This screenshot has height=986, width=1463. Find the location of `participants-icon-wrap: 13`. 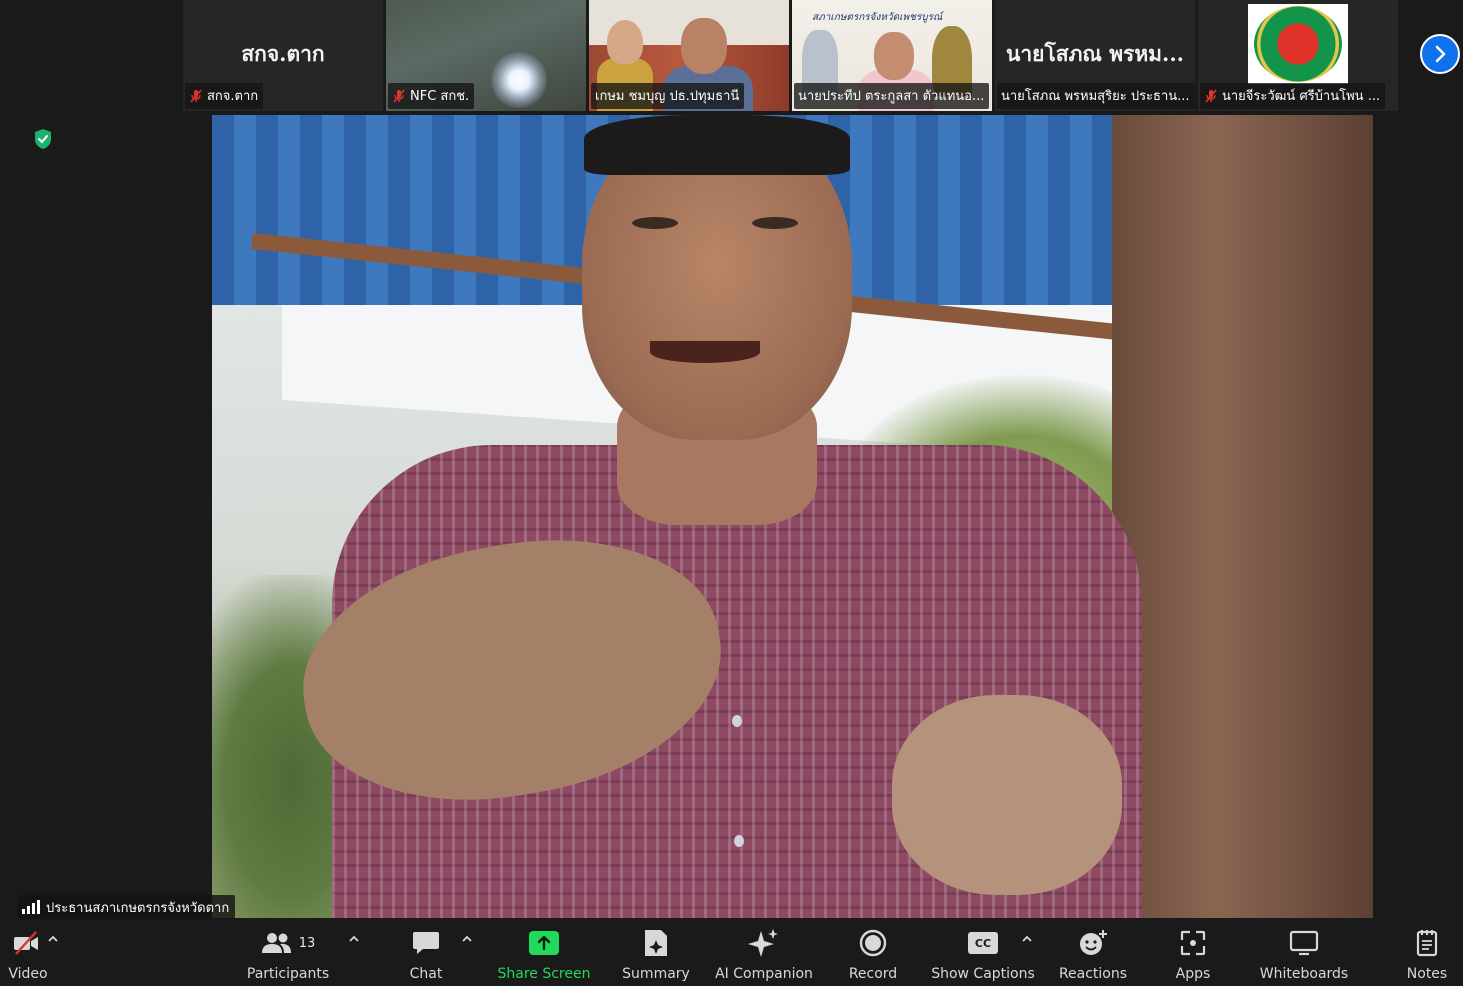

participants-icon-wrap: 13 is located at coordinates (288, 943).